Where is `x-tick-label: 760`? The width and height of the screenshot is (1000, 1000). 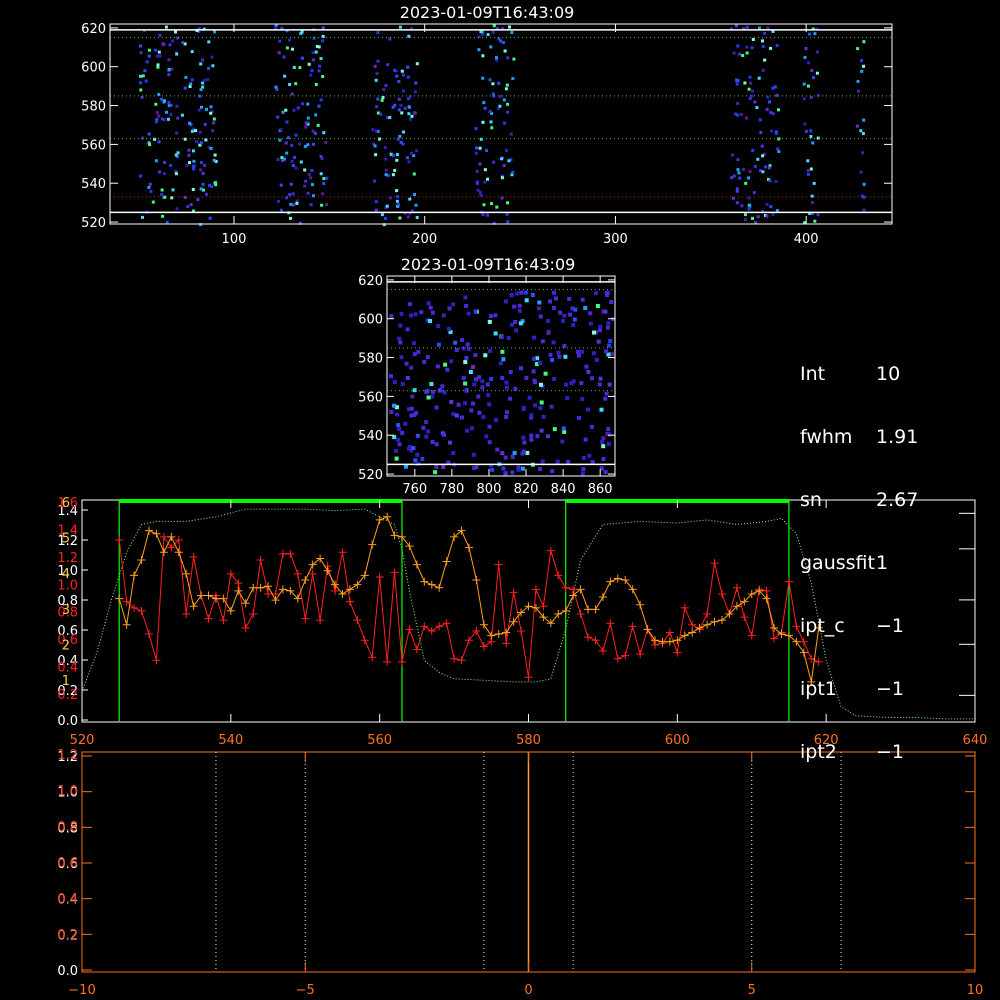 x-tick-label: 760 is located at coordinates (414, 489).